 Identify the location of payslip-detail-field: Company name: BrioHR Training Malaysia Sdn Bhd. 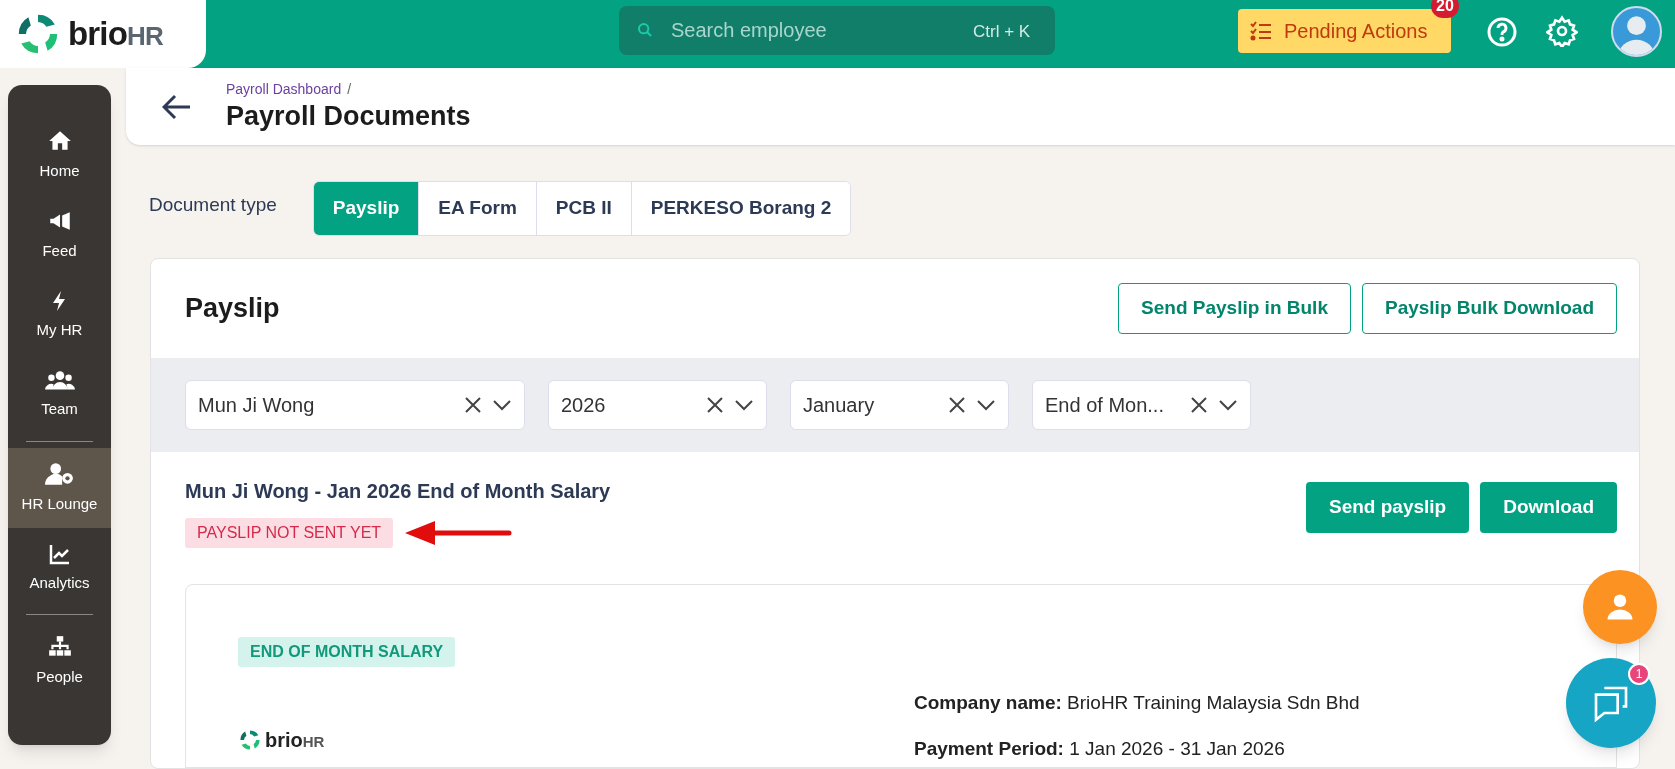
(1137, 703).